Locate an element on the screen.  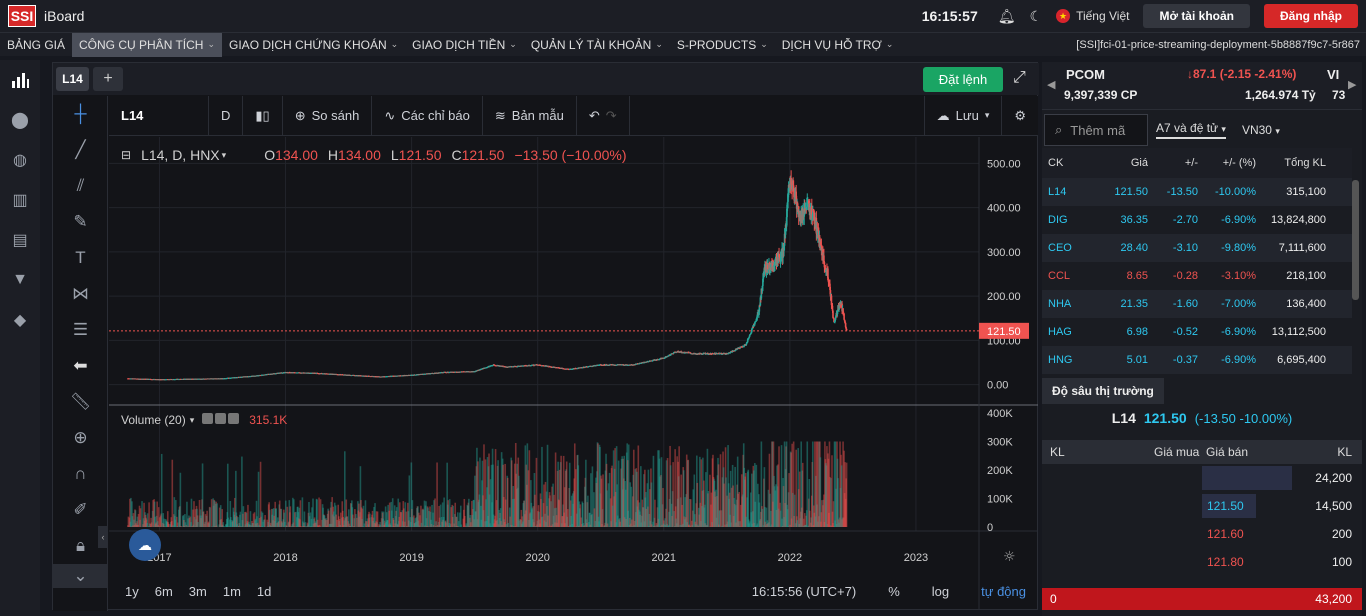
range-button-3m: 3m is located at coordinates (198, 591).